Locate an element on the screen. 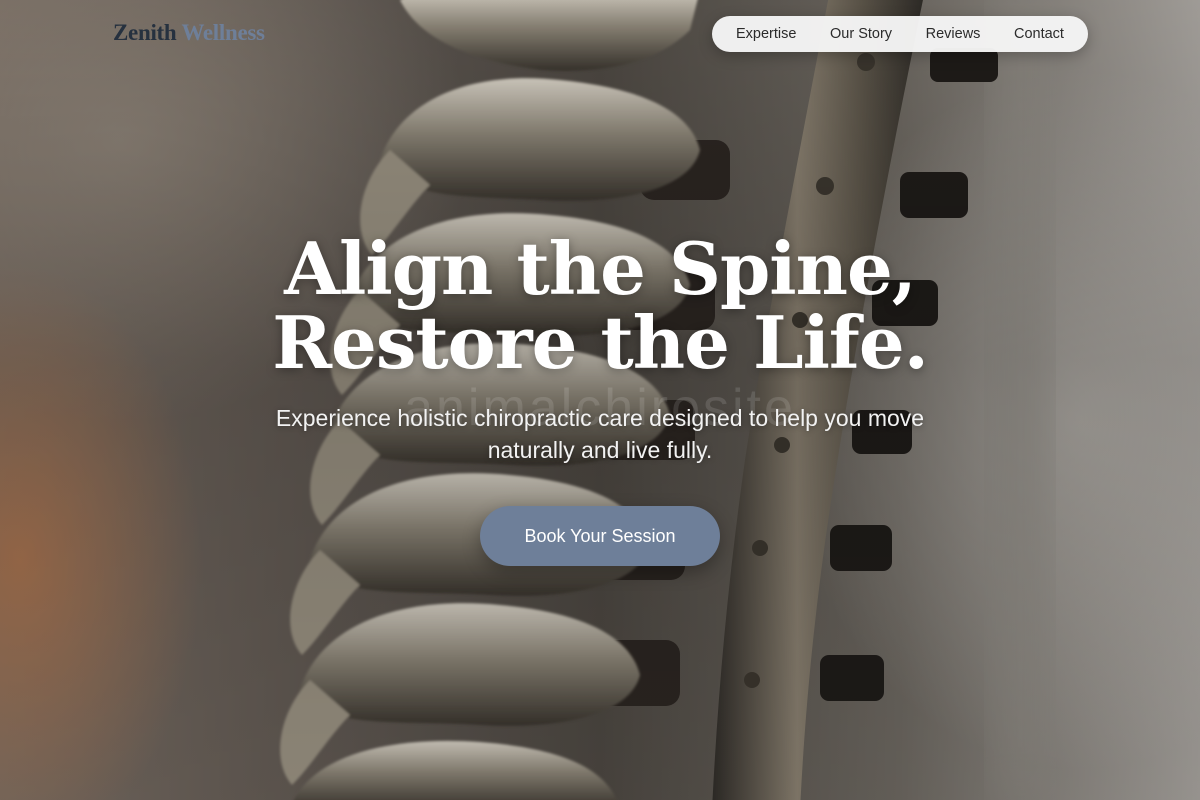 Image resolution: width=1200 pixels, height=800 pixels. brand-logo: Zenith Wellness is located at coordinates (189, 33).